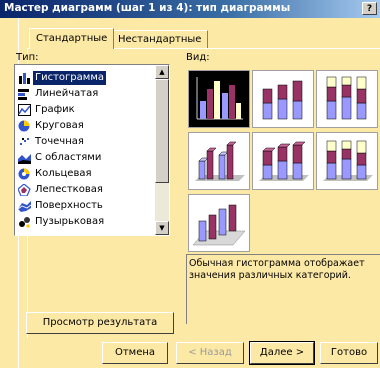 The height and width of the screenshot is (368, 380). I want to click on next-button: Далее >, so click(282, 353).